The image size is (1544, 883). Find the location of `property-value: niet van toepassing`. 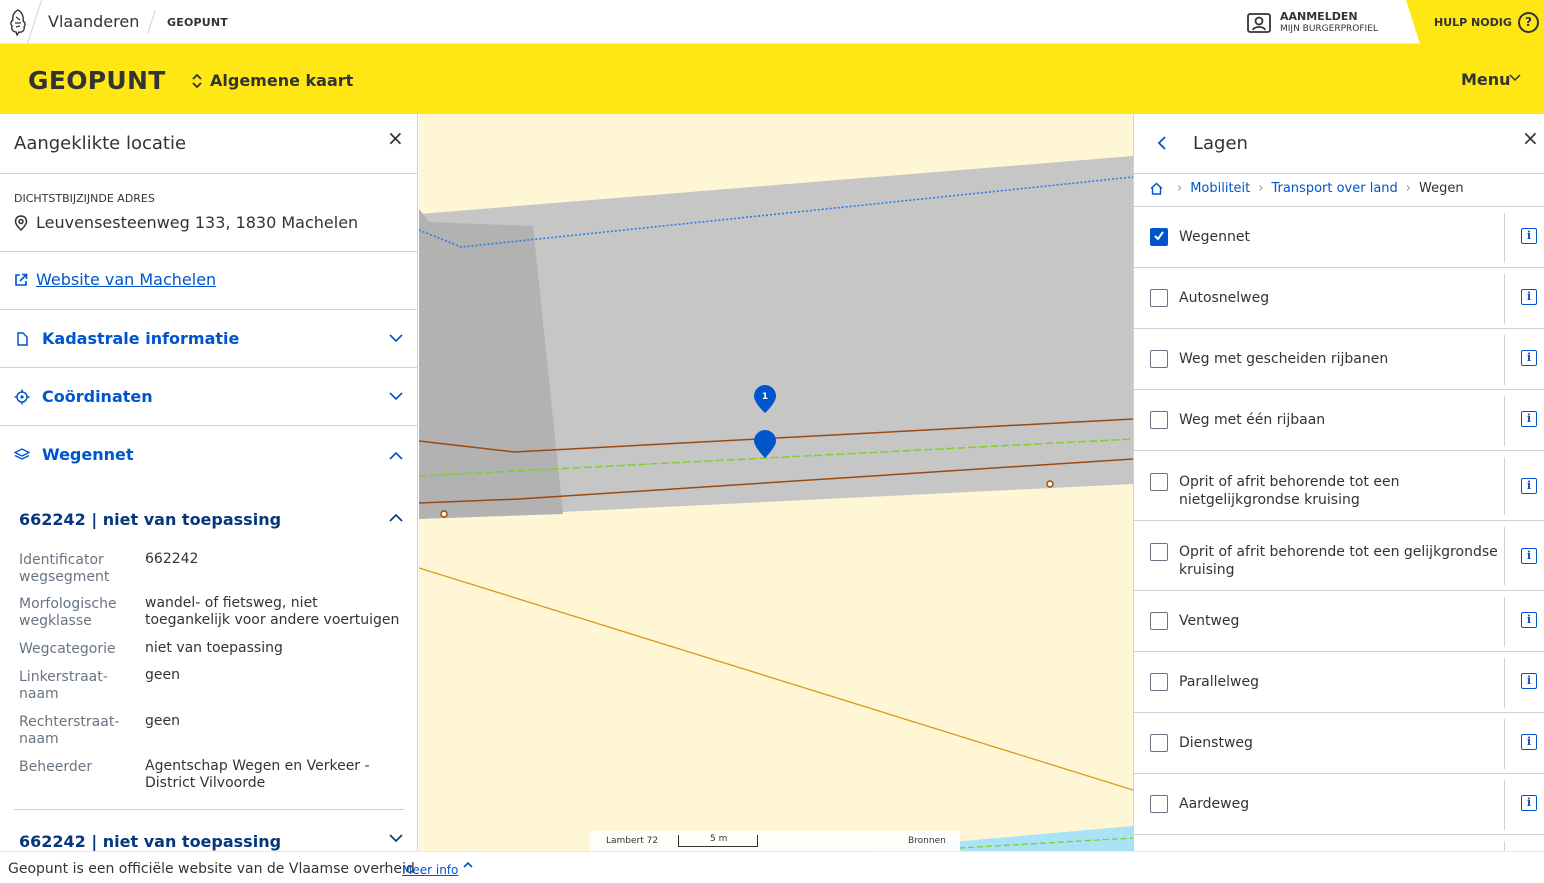

property-value: niet van toepassing is located at coordinates (214, 648).